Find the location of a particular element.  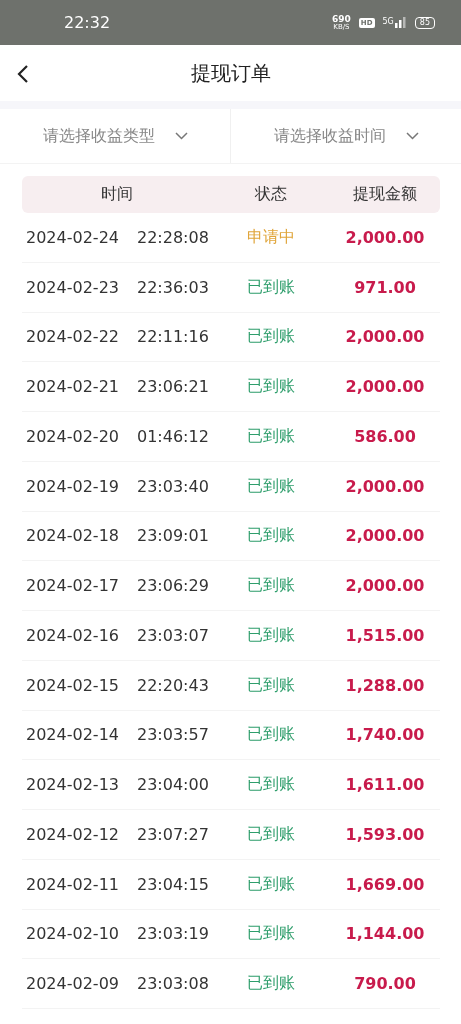

time-cell: 23:04:00 is located at coordinates (173, 785).